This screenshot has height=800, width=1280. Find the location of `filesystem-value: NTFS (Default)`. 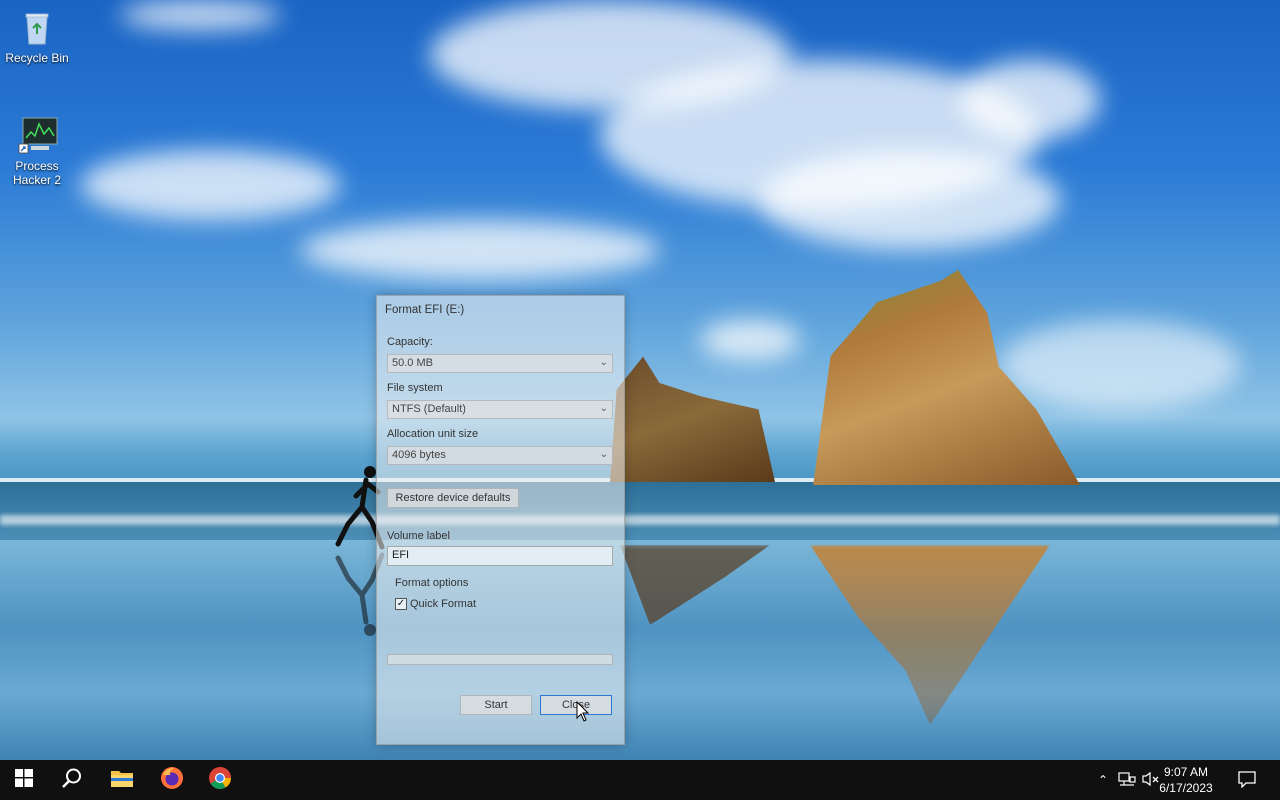

filesystem-value: NTFS (Default) is located at coordinates (429, 409).